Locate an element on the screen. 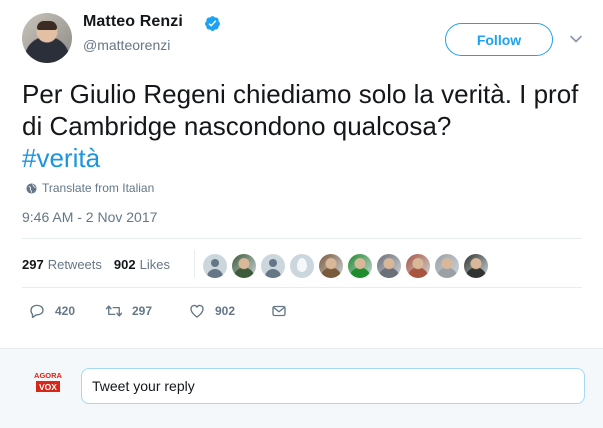  reply-input is located at coordinates (333, 386).